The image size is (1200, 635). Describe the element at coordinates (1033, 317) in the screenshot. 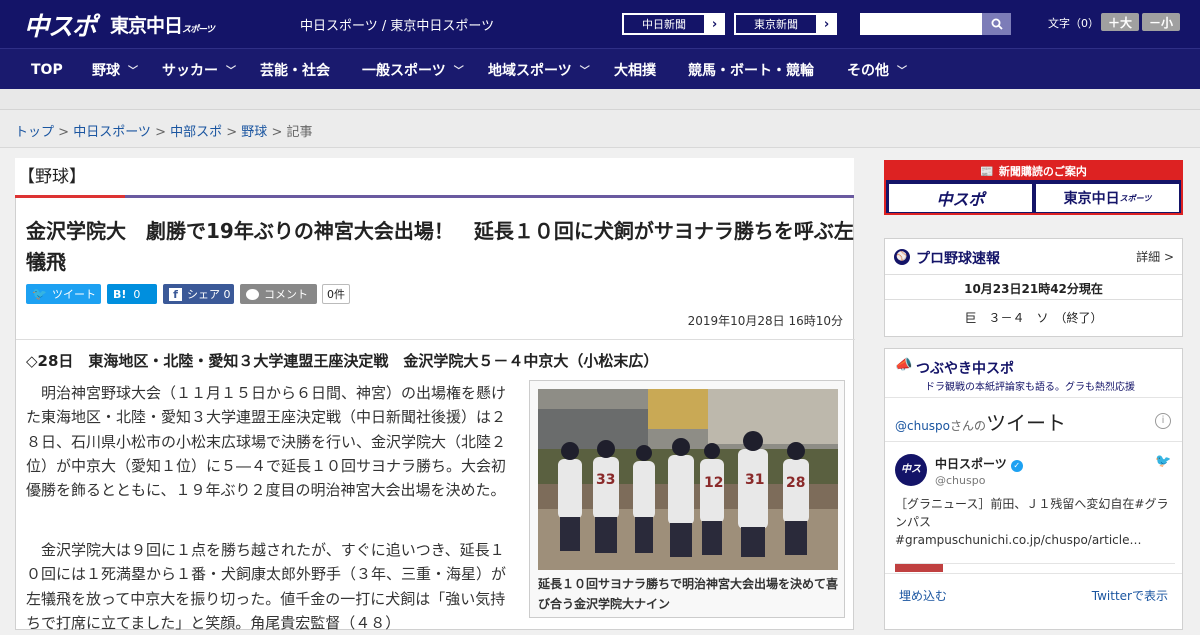

I see `baseball-score: 巨 ３－４ ソ （終了）` at that location.